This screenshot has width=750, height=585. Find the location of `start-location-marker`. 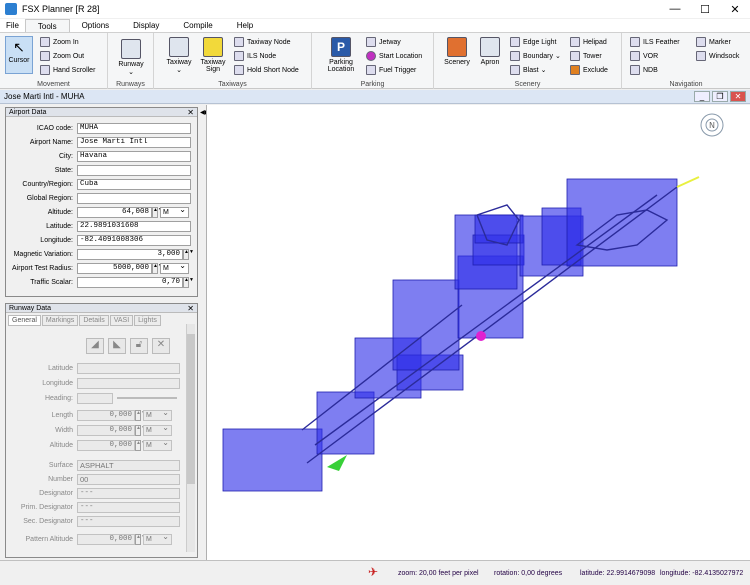

start-location-marker is located at coordinates (481, 336).